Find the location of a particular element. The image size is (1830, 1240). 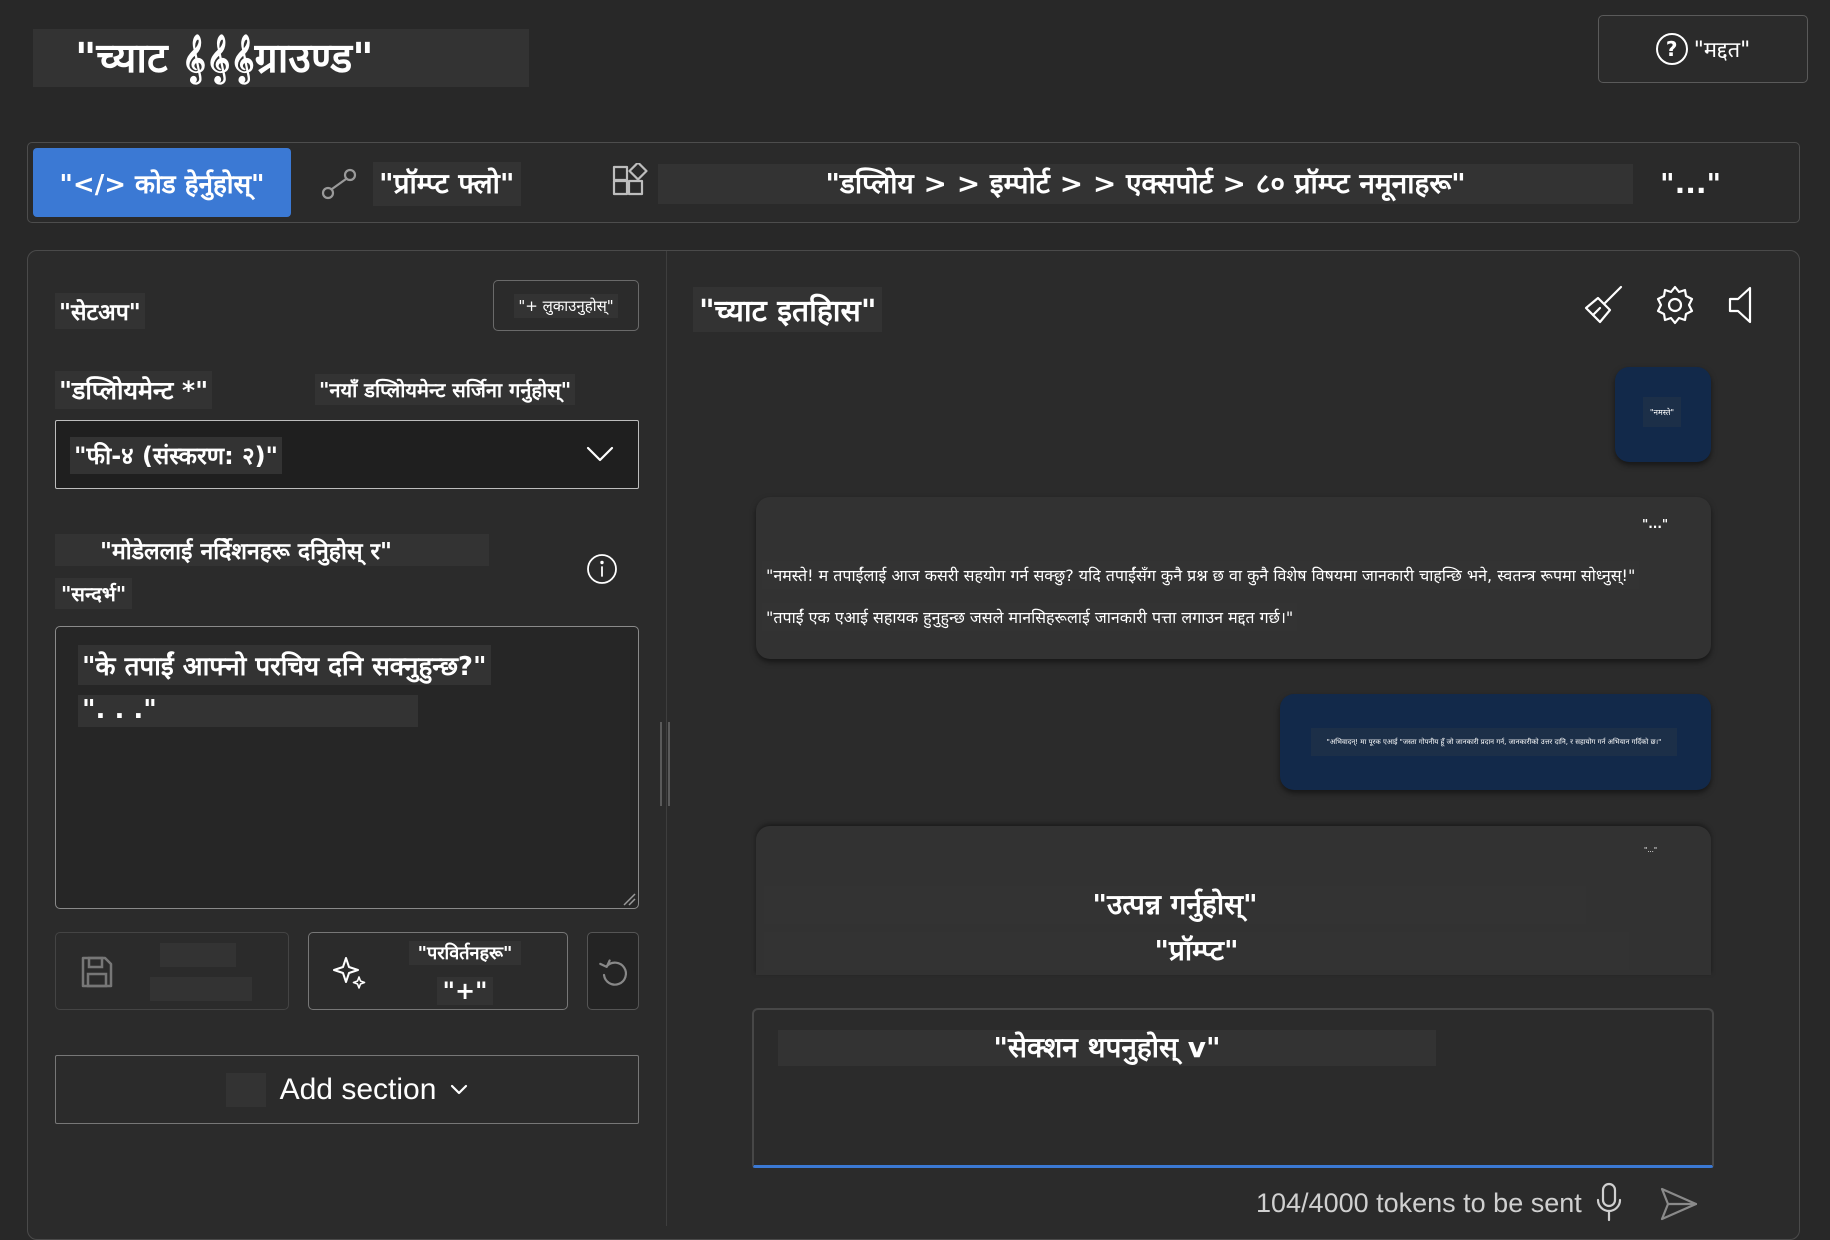

grid-icon is located at coordinates (630, 182).